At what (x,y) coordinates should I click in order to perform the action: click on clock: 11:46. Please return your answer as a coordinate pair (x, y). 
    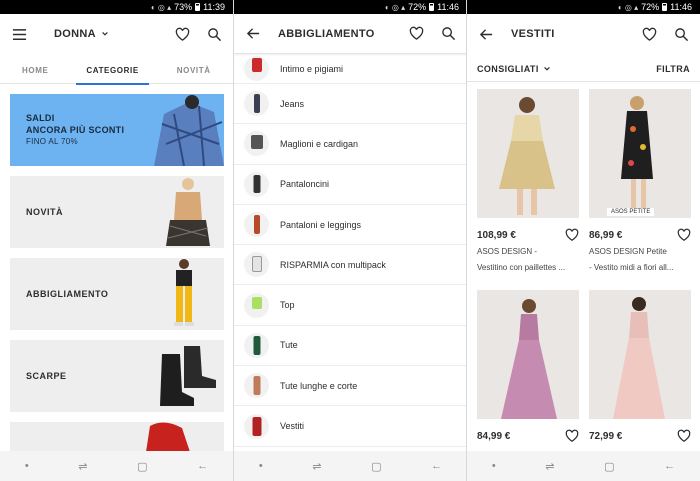
    Looking at the image, I should click on (448, 7).